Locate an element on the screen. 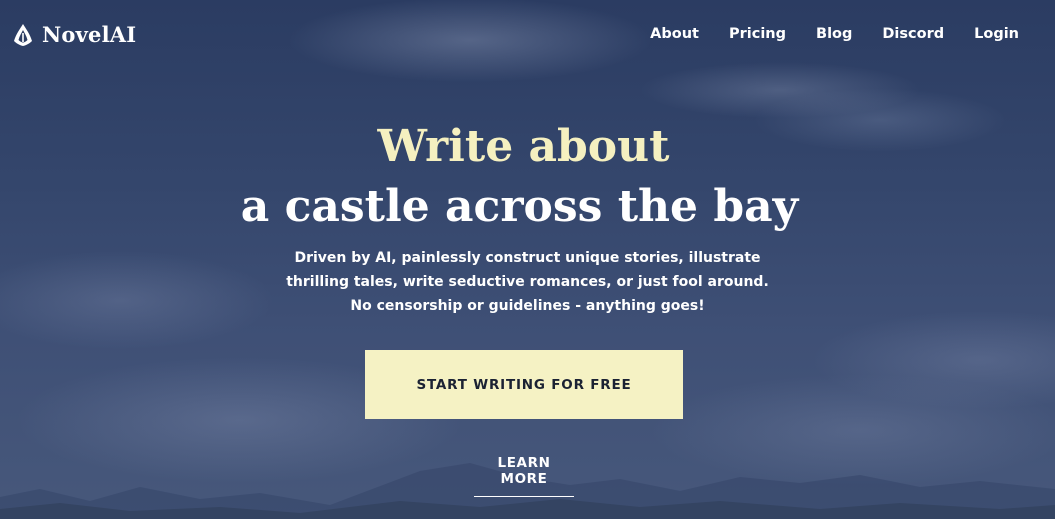 The height and width of the screenshot is (519, 1055). hero-headline-main: a castle across the bay is located at coordinates (519, 206).